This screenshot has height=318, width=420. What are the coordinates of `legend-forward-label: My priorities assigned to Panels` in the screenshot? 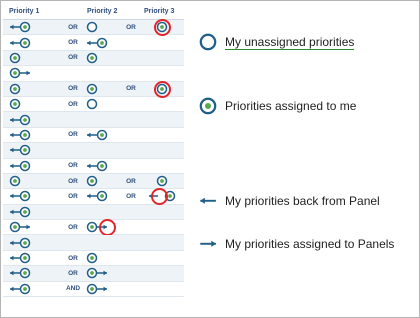 It's located at (310, 243).